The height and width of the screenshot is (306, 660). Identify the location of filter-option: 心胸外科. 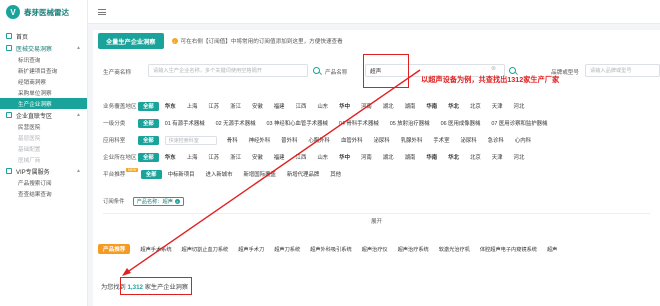
(319, 140).